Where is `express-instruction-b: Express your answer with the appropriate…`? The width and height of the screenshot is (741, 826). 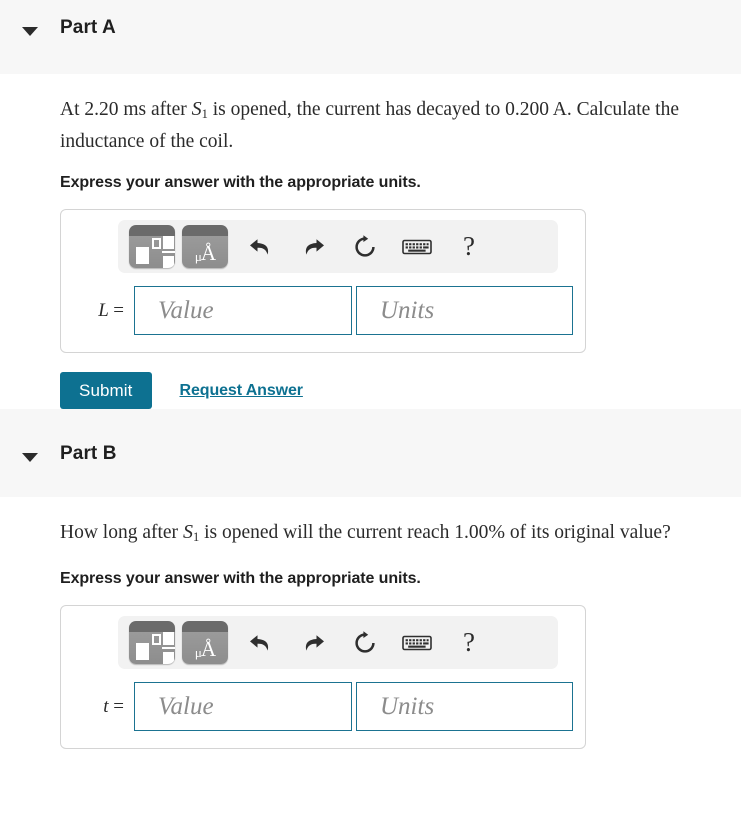
express-instruction-b: Express your answer with the appropriate… is located at coordinates (240, 578).